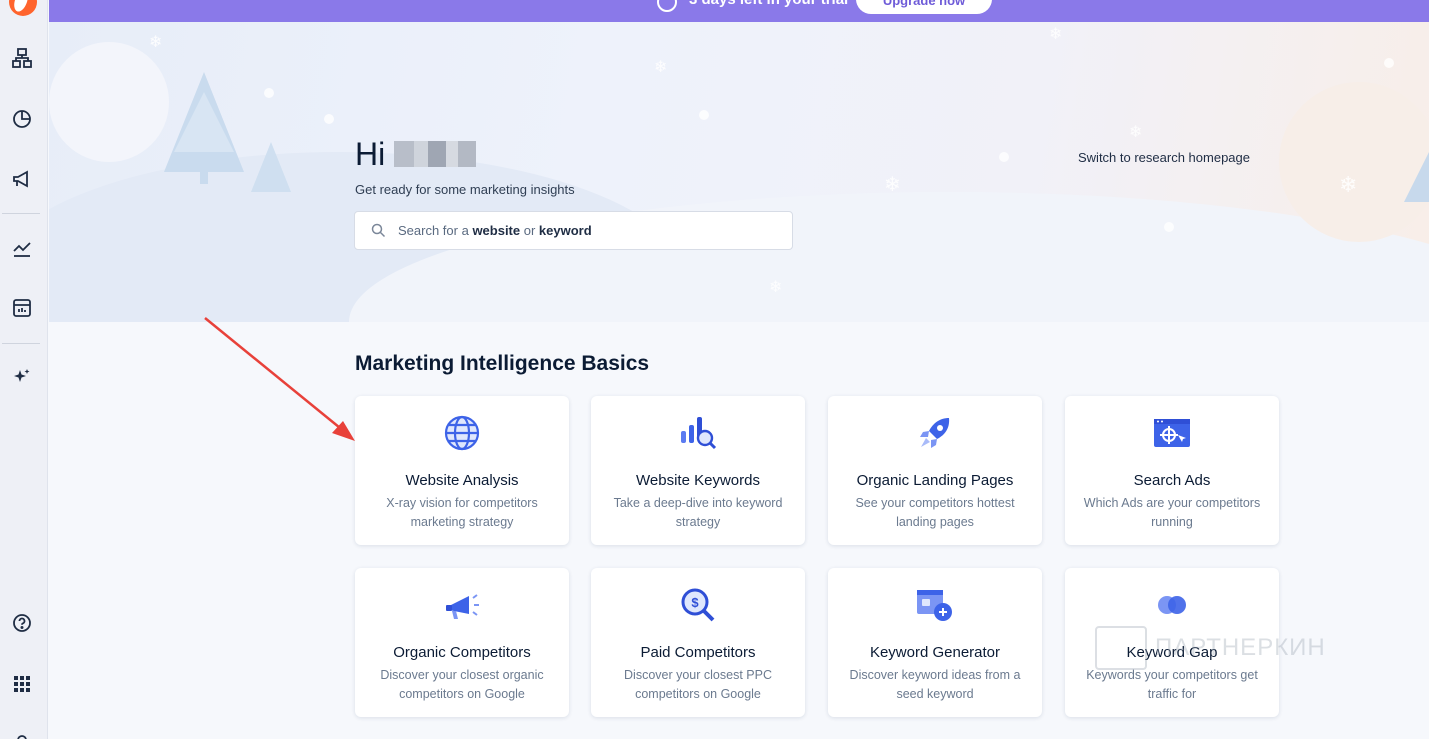 This screenshot has width=1429, height=739. I want to click on bars-search-icon, so click(698, 433).